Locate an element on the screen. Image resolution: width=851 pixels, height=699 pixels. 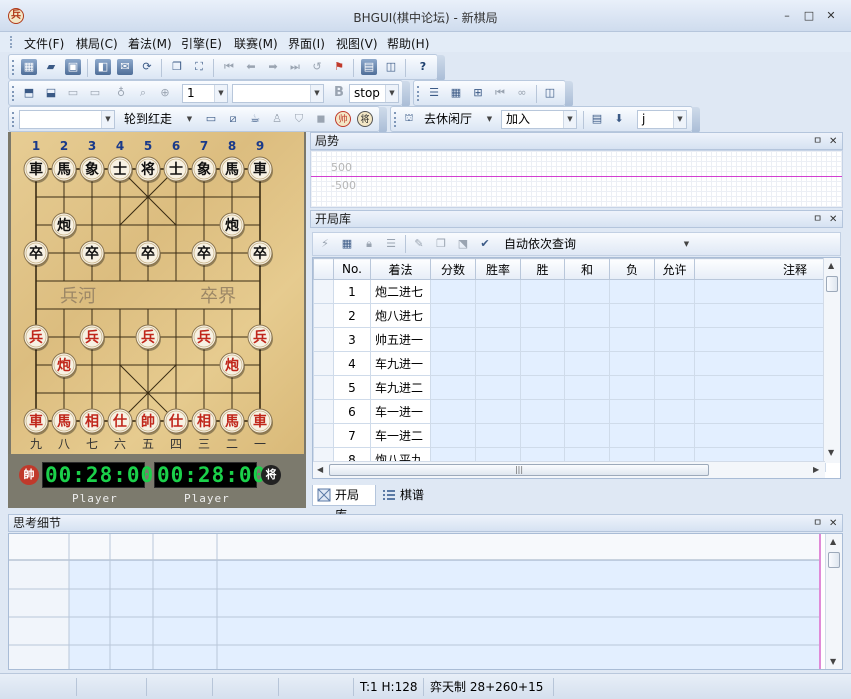
engine-load-icon: ⬒ is located at coordinates (29, 93).